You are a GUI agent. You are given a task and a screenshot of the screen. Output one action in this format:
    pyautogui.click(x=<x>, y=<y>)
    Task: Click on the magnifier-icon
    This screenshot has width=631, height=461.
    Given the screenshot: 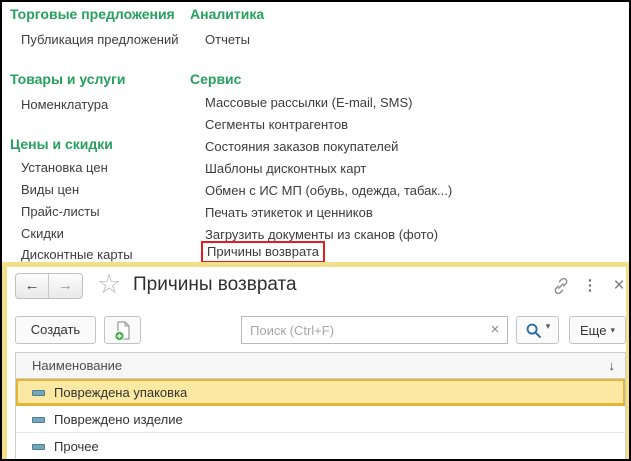 What is the action you would take?
    pyautogui.click(x=533, y=330)
    